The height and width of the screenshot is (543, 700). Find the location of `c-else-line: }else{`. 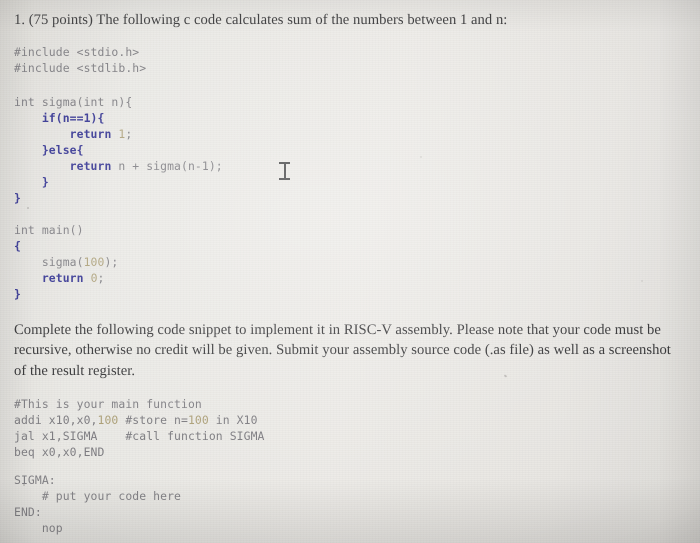

c-else-line: }else{ is located at coordinates (62, 150).